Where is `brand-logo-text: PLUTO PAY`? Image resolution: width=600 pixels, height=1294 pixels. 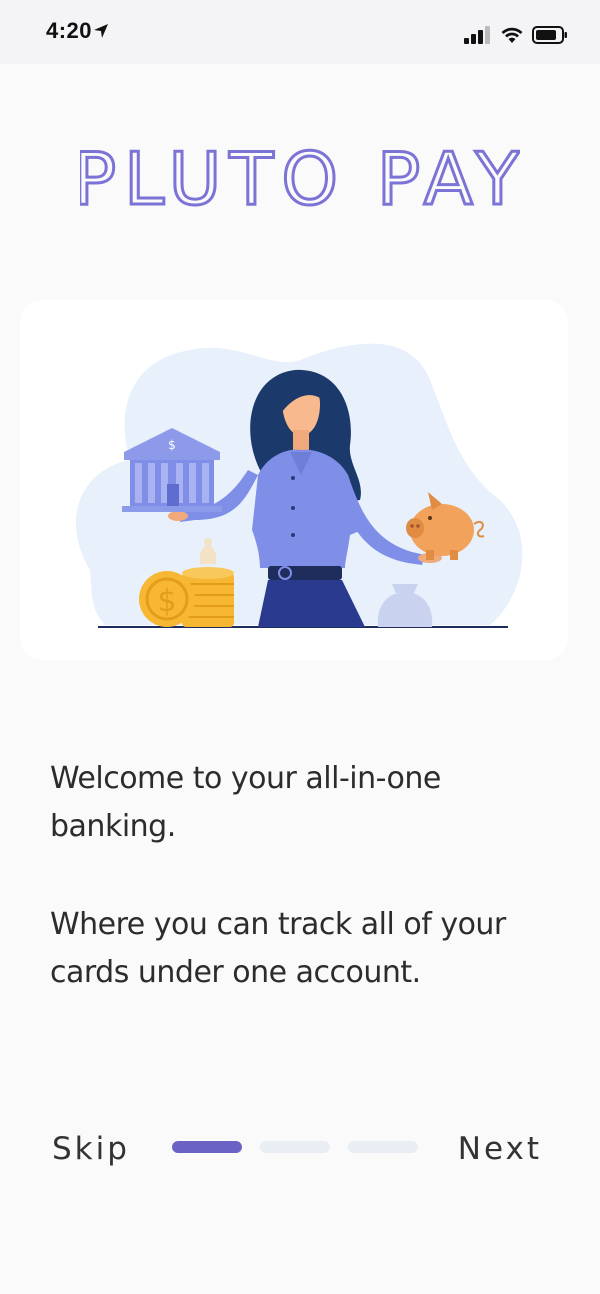
brand-logo-text: PLUTO PAY is located at coordinates (300, 178).